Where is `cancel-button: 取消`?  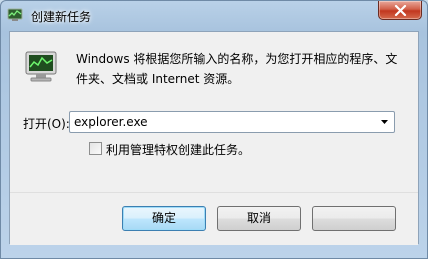 cancel-button: 取消 is located at coordinates (259, 218).